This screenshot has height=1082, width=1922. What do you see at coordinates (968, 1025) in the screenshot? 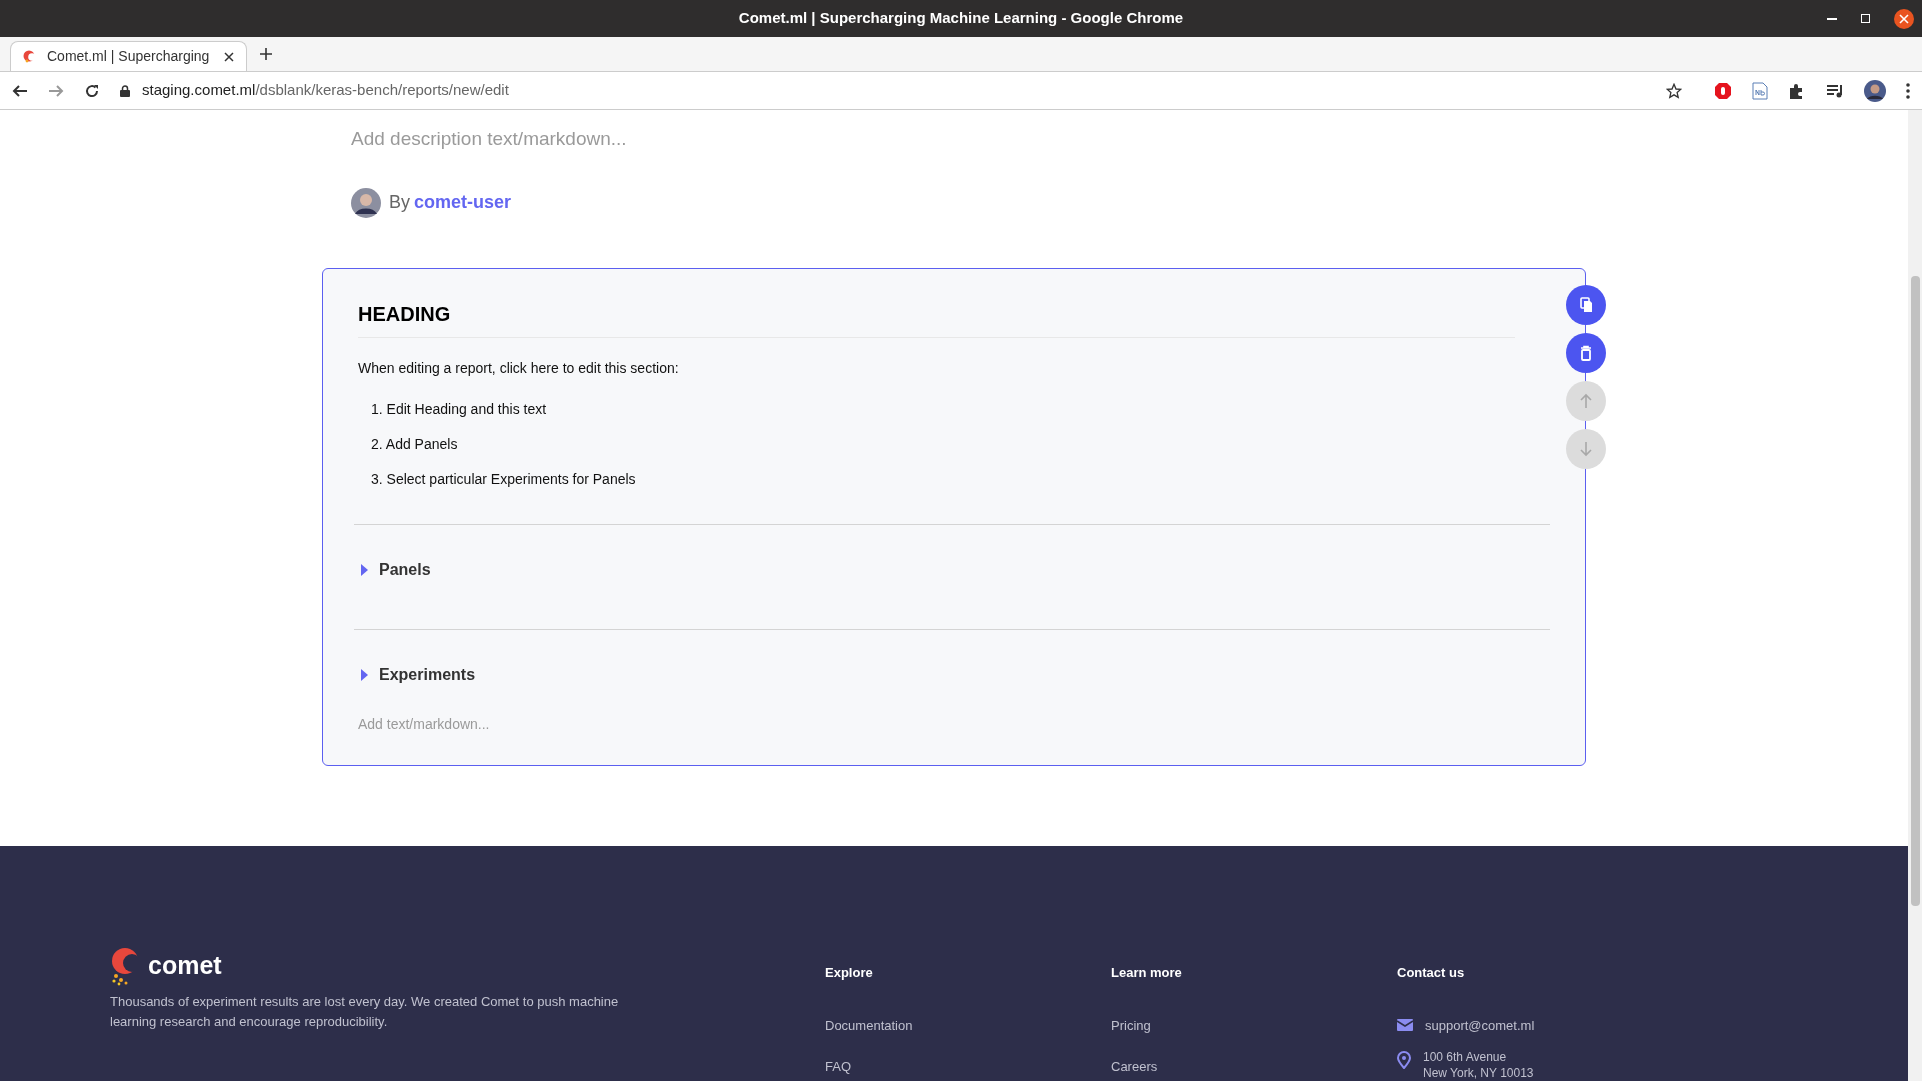
I see `footer-link: Documentation` at bounding box center [968, 1025].